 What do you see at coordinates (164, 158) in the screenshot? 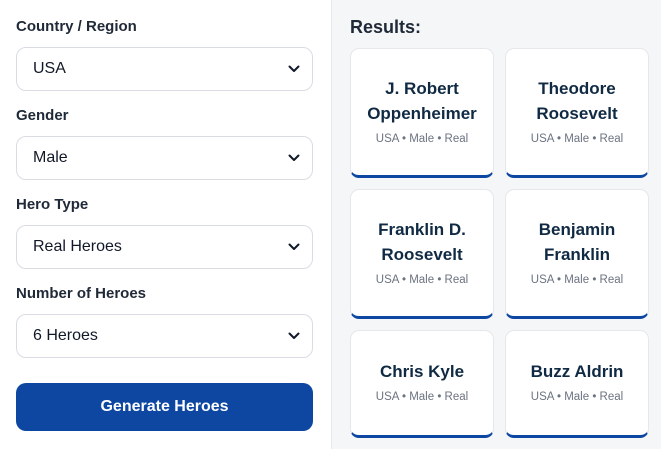
I see `gender-select: Male` at bounding box center [164, 158].